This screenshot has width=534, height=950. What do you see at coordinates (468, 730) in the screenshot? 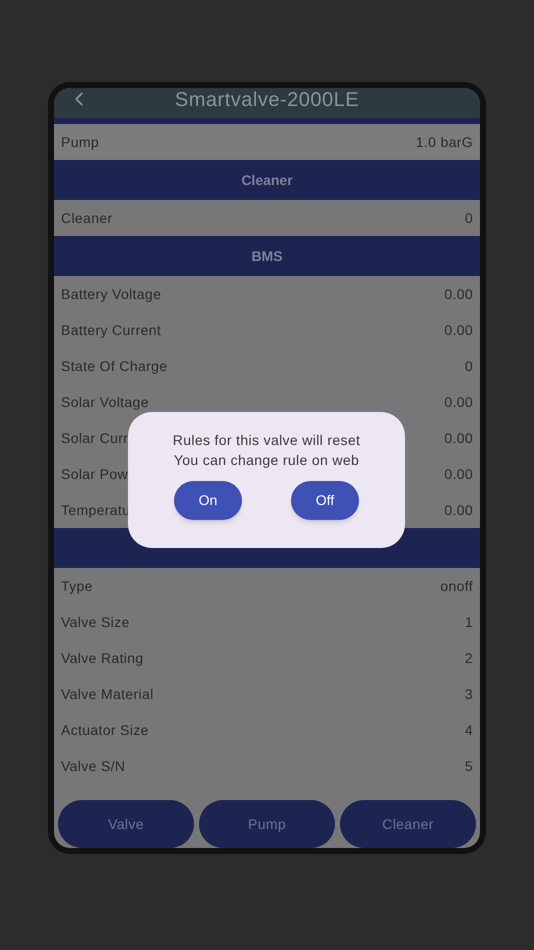
I see `row-value: 4` at bounding box center [468, 730].